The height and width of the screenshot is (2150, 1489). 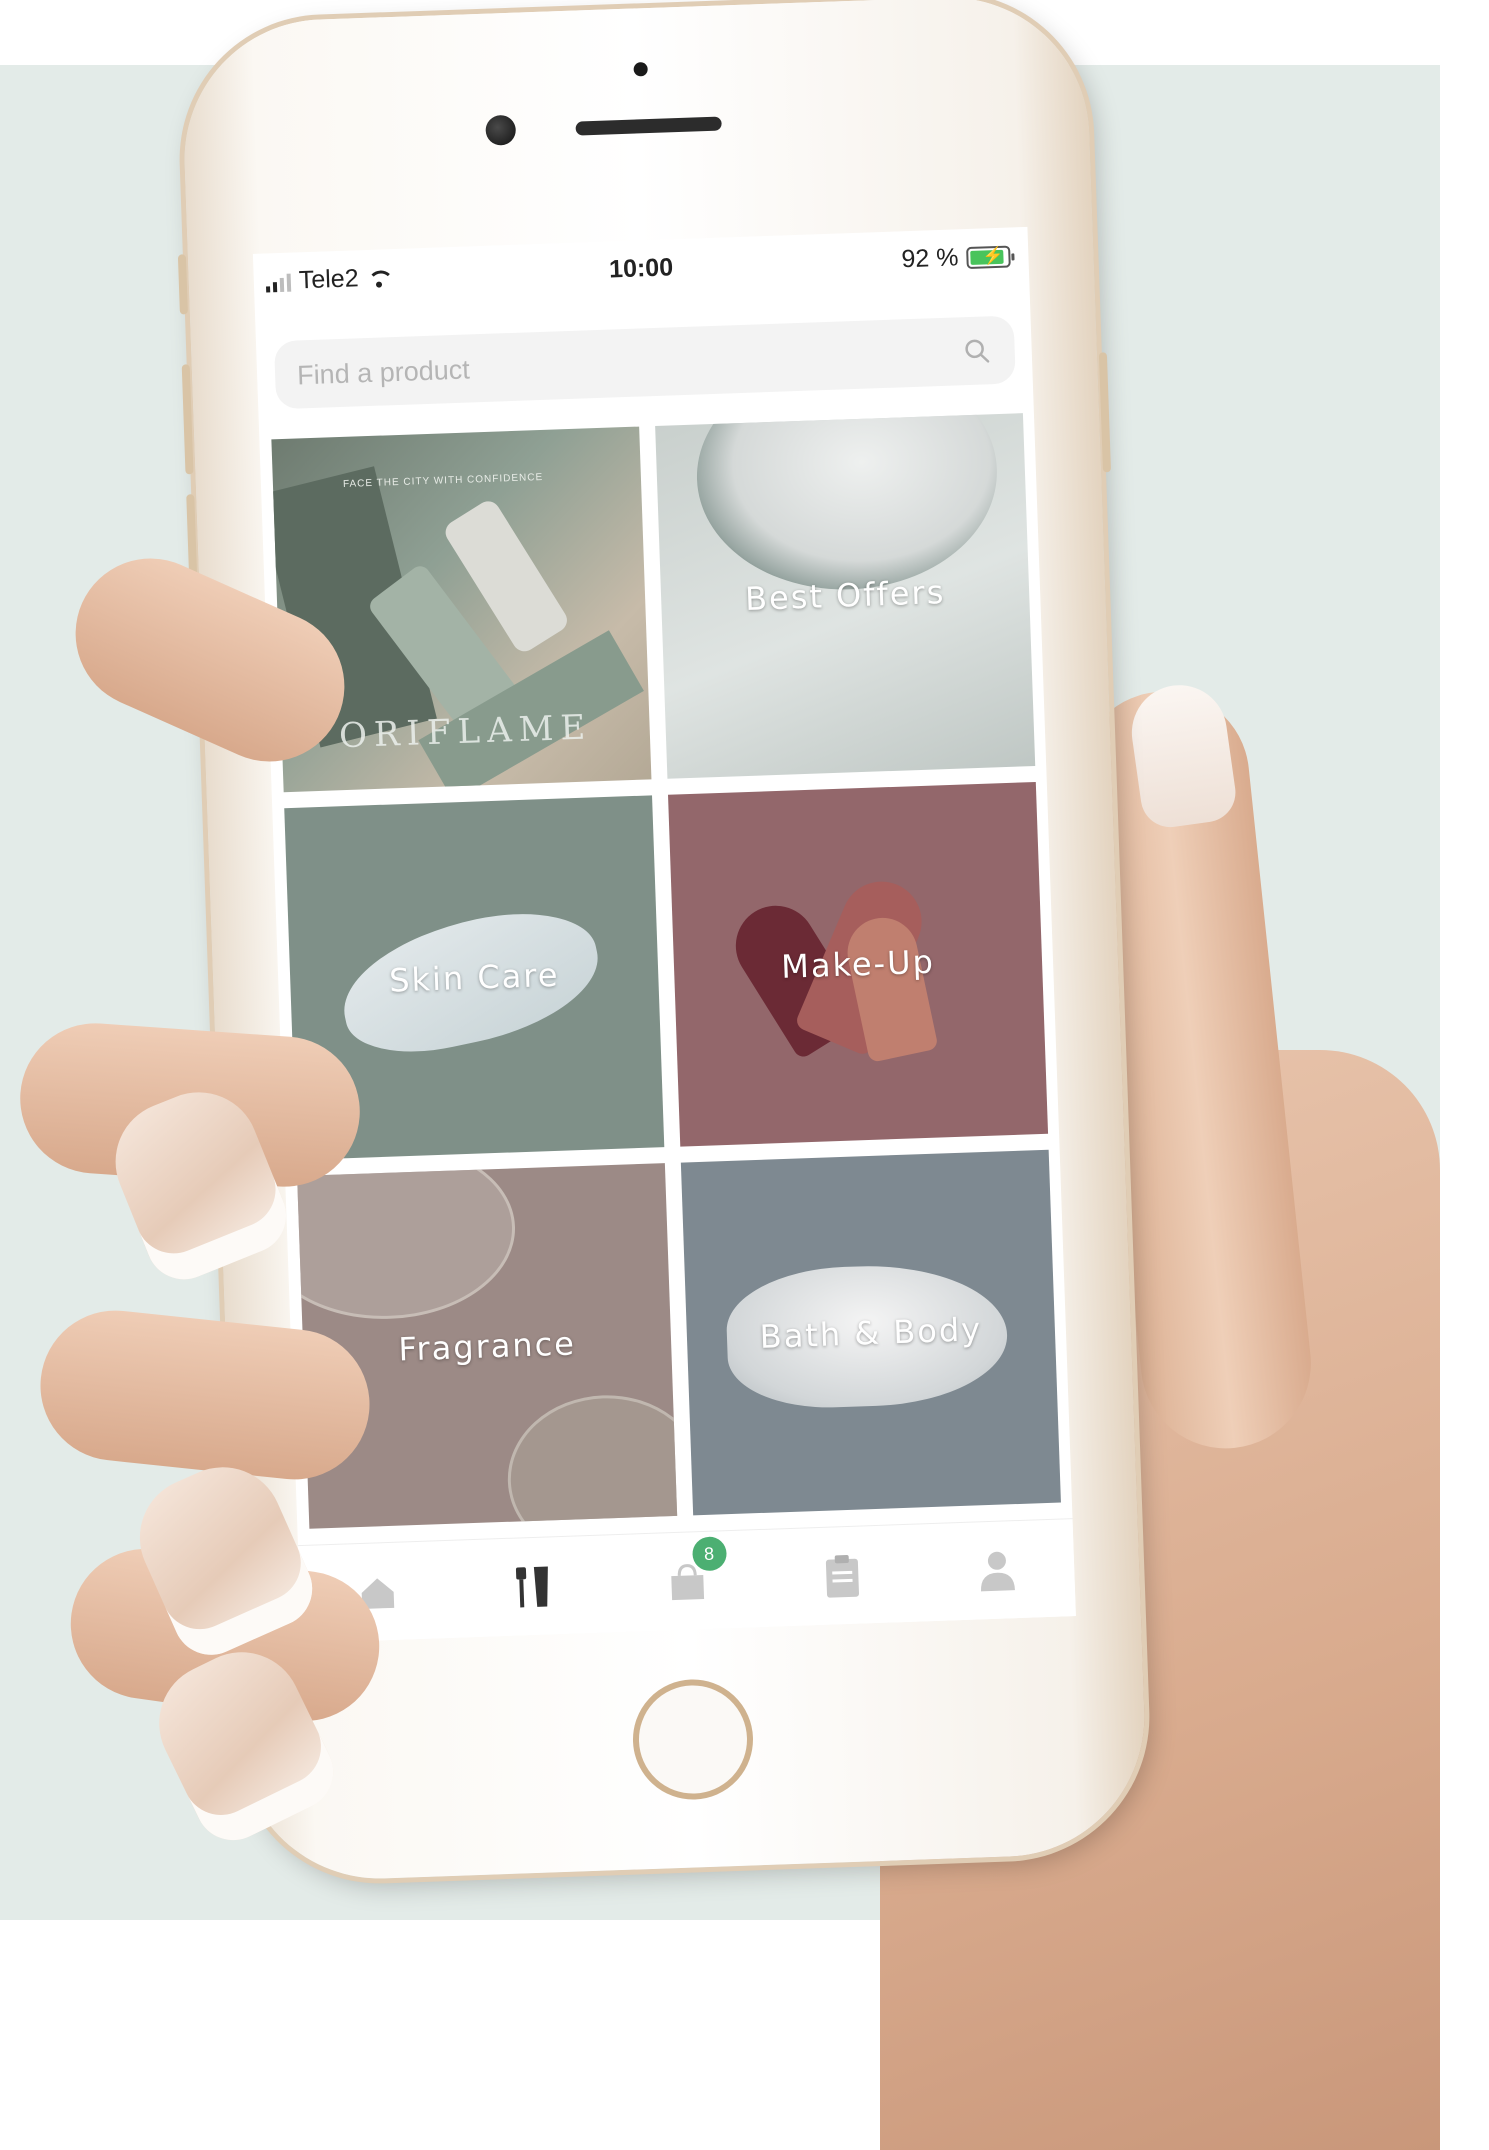 I want to click on cream-jar-image, so click(x=847, y=504).